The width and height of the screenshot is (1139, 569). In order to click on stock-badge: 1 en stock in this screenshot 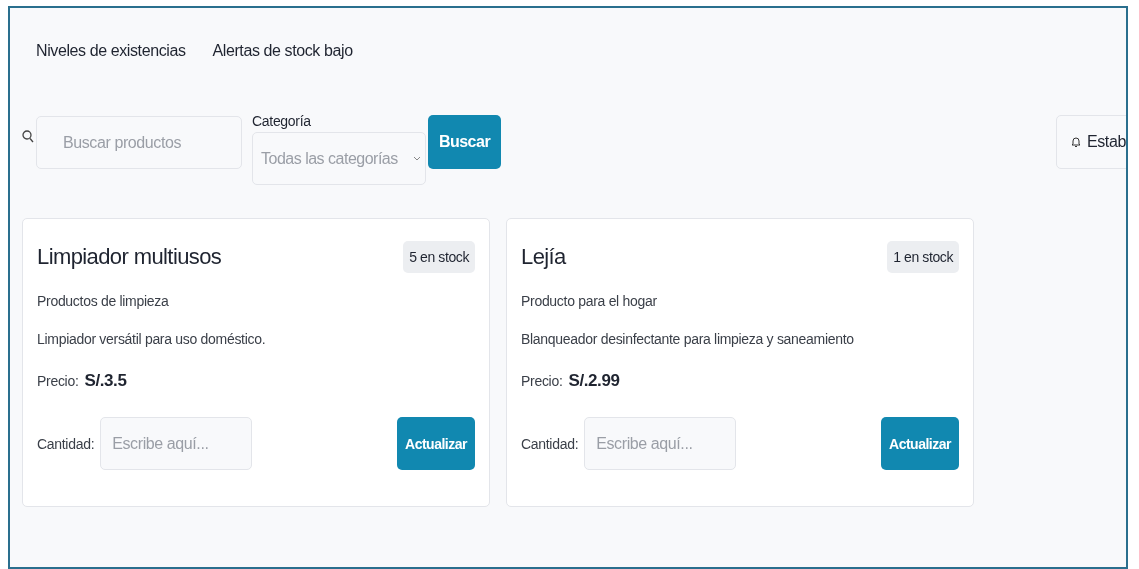, I will do `click(923, 257)`.